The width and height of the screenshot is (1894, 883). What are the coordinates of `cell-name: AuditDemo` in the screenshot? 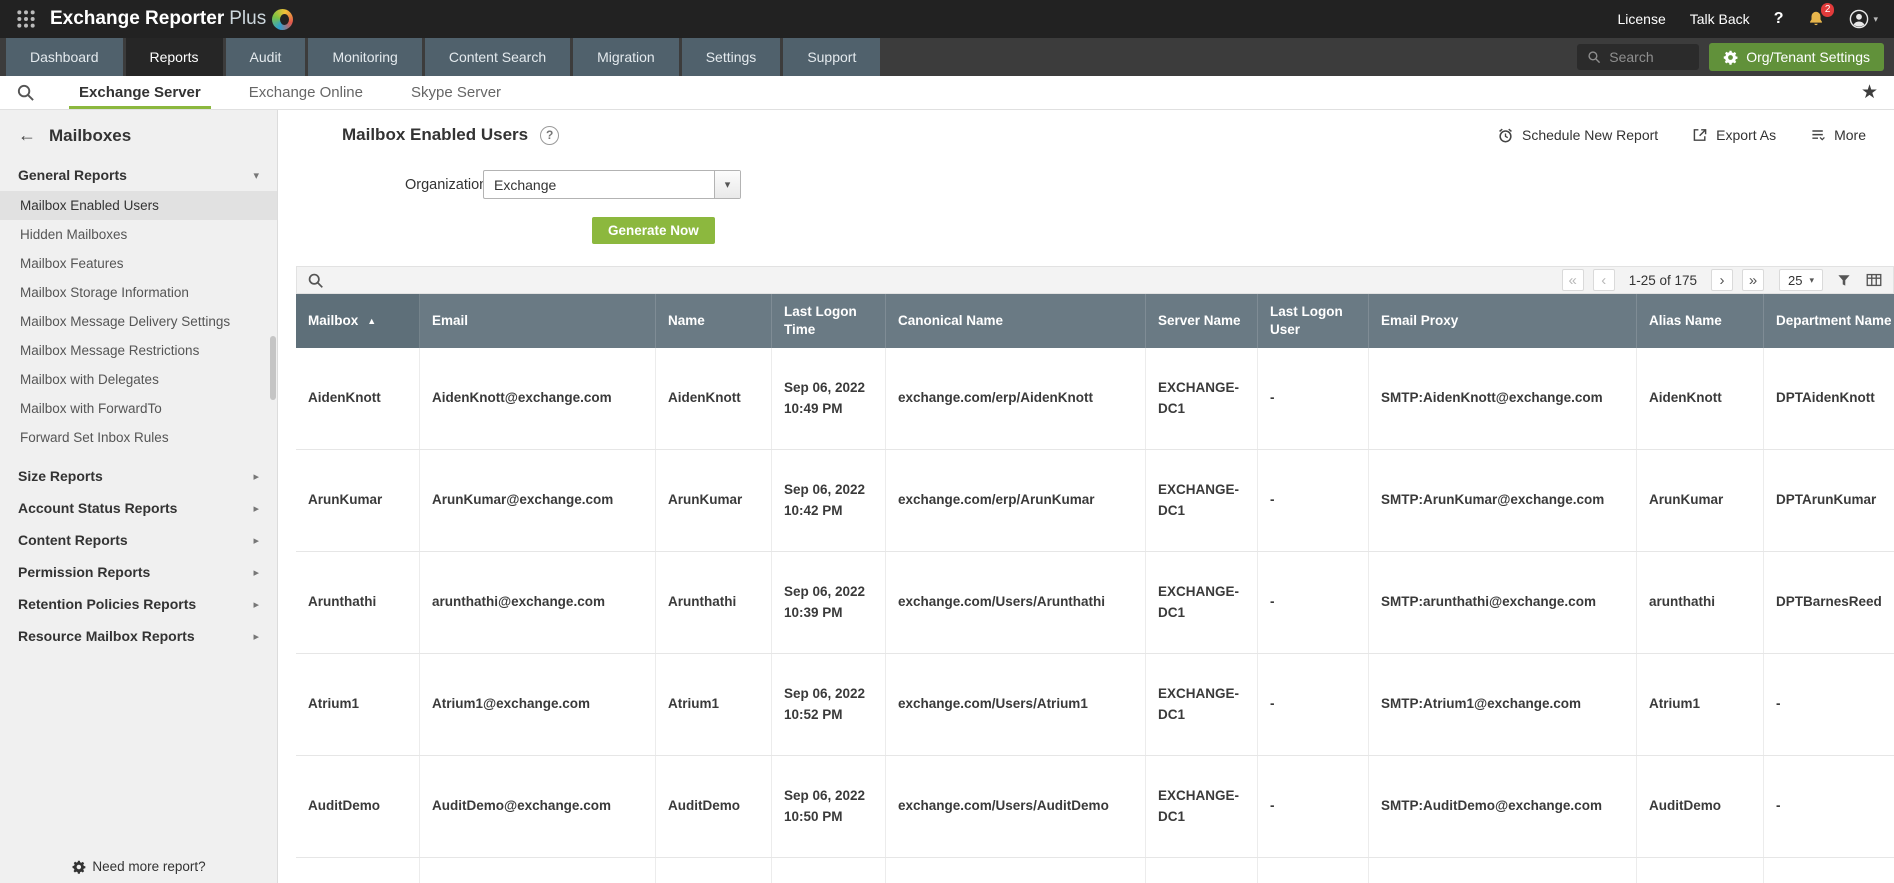 It's located at (714, 806).